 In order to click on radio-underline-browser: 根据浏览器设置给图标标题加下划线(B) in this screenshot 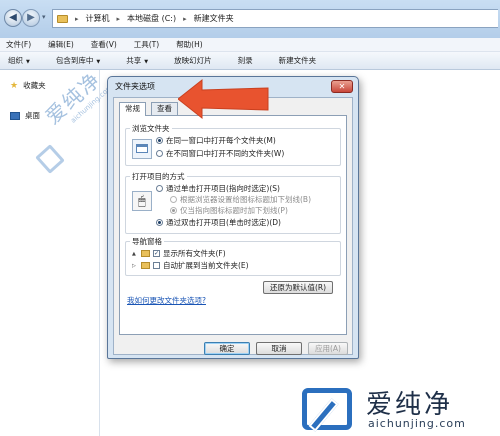, I will do `click(240, 199)`.